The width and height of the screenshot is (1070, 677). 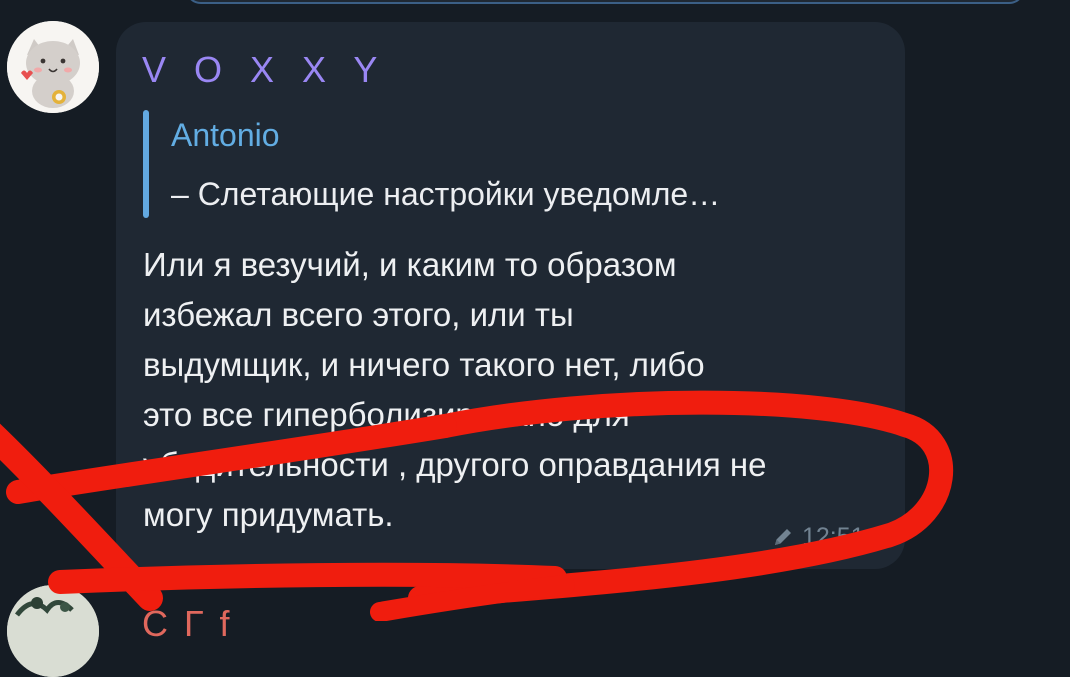 What do you see at coordinates (225, 135) in the screenshot?
I see `reply-author: Antonio` at bounding box center [225, 135].